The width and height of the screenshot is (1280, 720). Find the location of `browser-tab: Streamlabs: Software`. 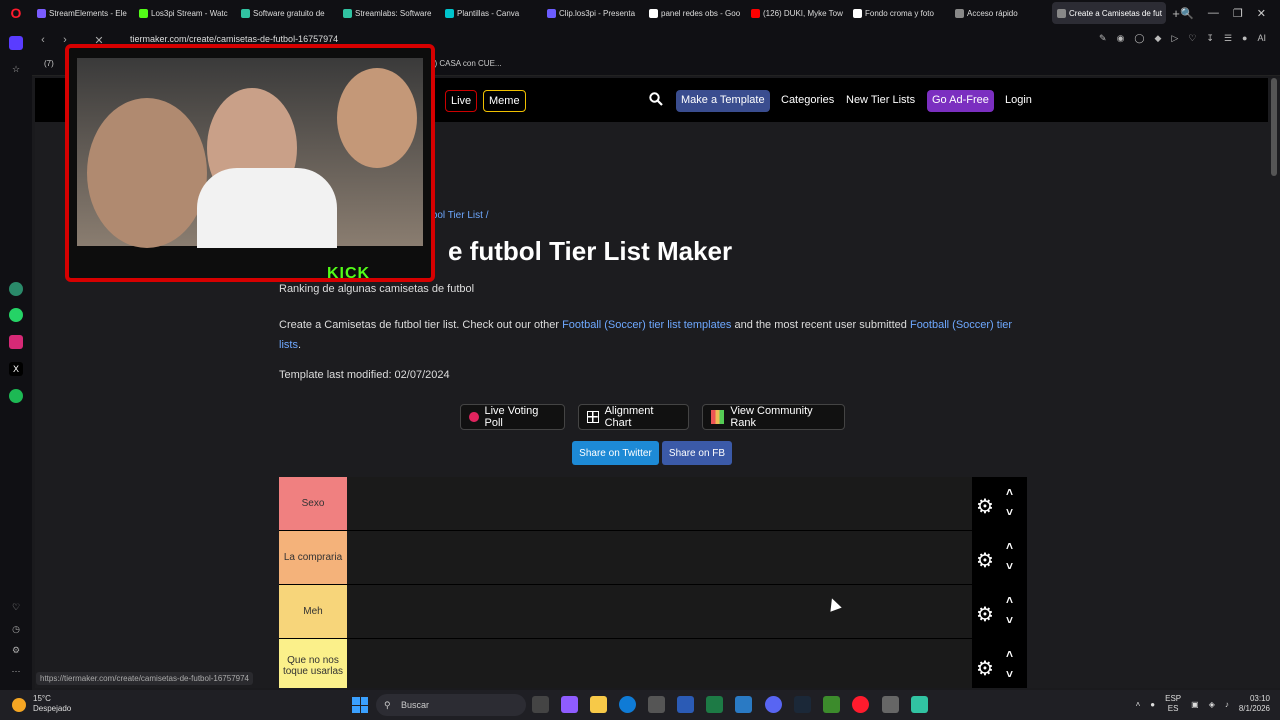

browser-tab: Streamlabs: Software is located at coordinates (388, 13).